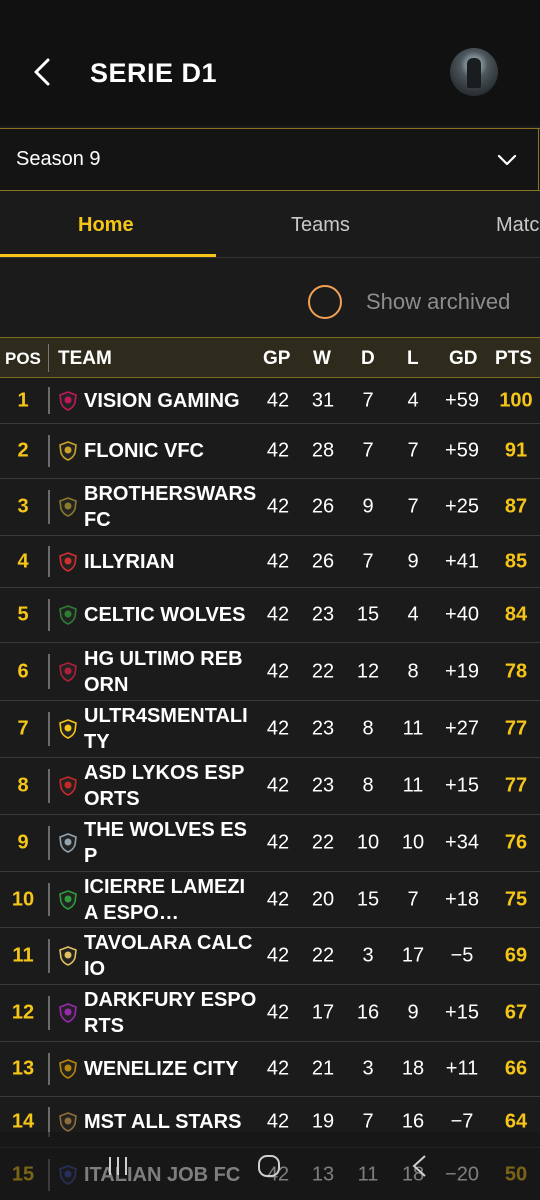 The image size is (540, 1200). What do you see at coordinates (462, 899) in the screenshot?
I see `row-goal-difference: +18` at bounding box center [462, 899].